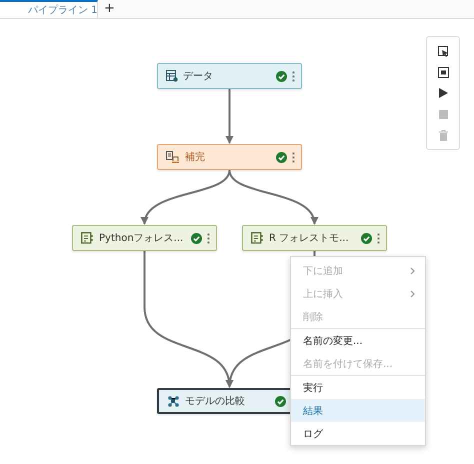 The height and width of the screenshot is (464, 474). What do you see at coordinates (230, 116) in the screenshot?
I see `connector-arrow` at bounding box center [230, 116].